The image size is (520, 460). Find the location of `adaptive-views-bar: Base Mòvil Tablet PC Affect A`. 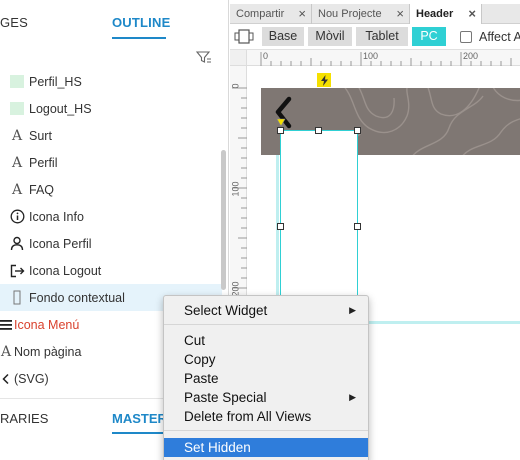

adaptive-views-bar: Base Mòvil Tablet PC Affect A is located at coordinates (375, 37).